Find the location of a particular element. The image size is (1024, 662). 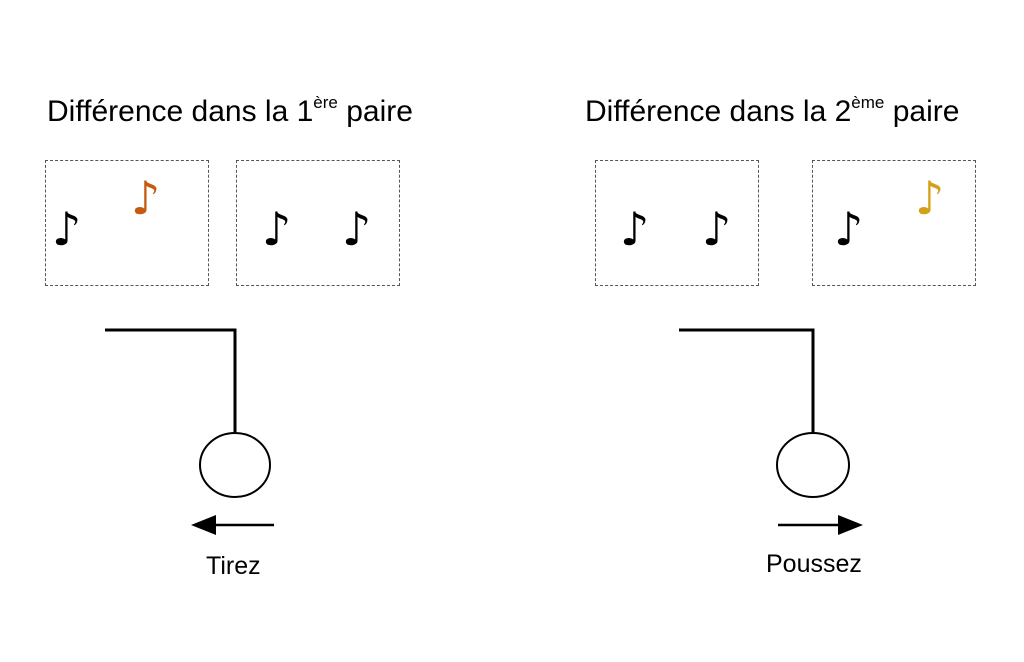

left-handle-circle is located at coordinates (235, 465).